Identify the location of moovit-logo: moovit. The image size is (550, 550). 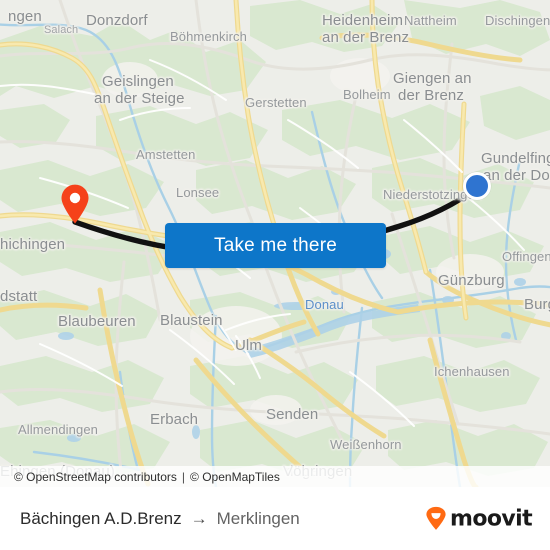
(479, 518).